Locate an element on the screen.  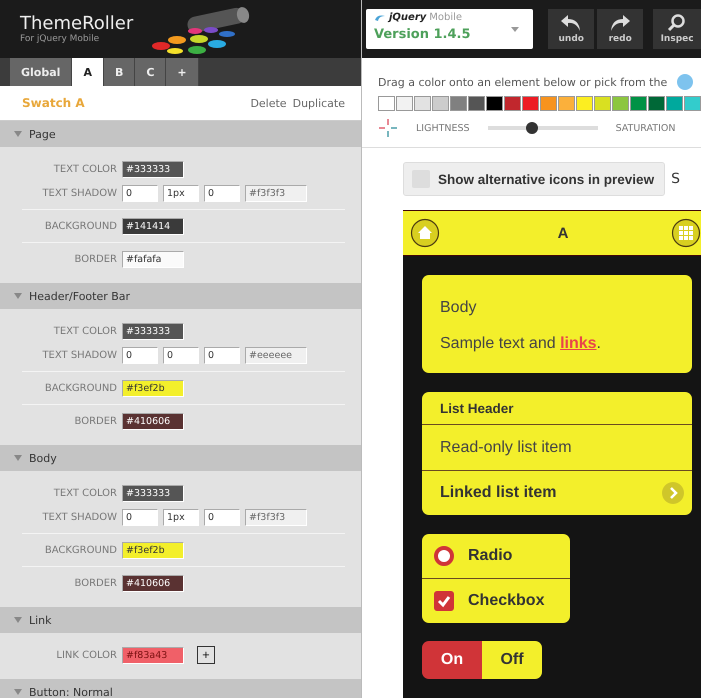
section-header: Link is located at coordinates (180, 620).